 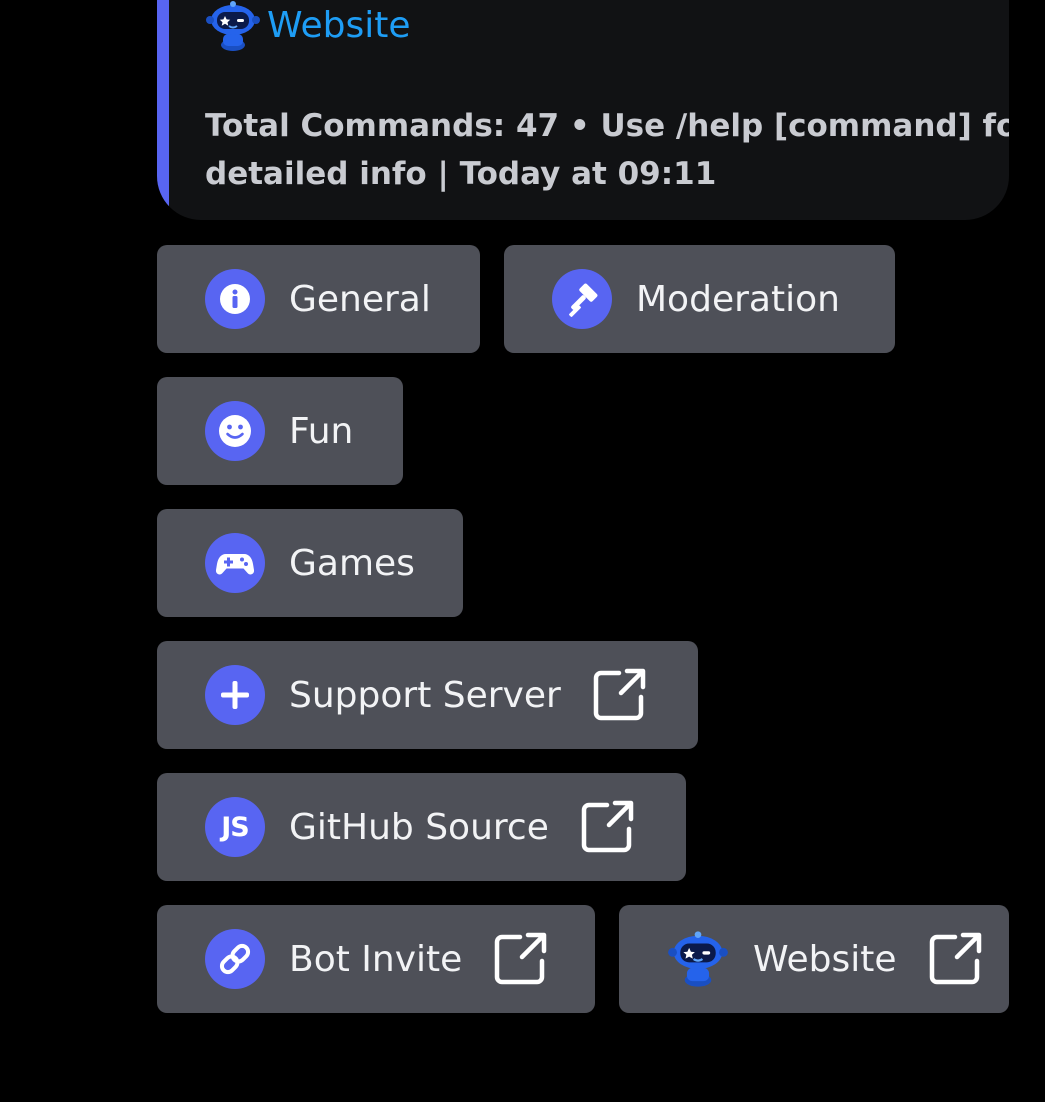 What do you see at coordinates (339, 26) in the screenshot?
I see `embed-link-label: Website` at bounding box center [339, 26].